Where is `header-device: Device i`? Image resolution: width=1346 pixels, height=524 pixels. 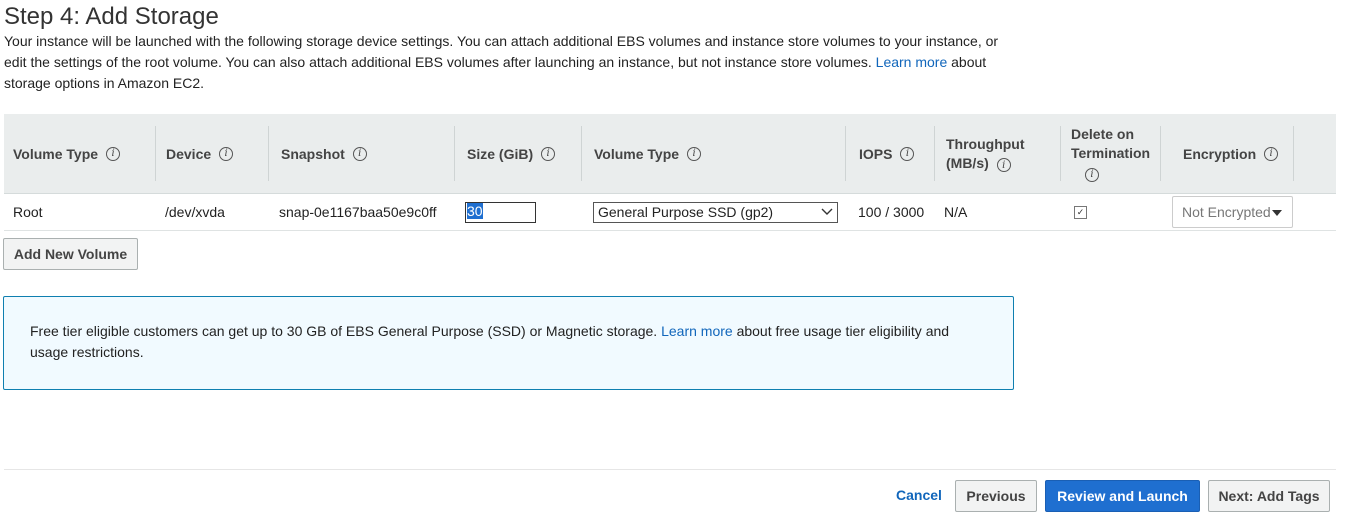 header-device: Device i is located at coordinates (212, 153).